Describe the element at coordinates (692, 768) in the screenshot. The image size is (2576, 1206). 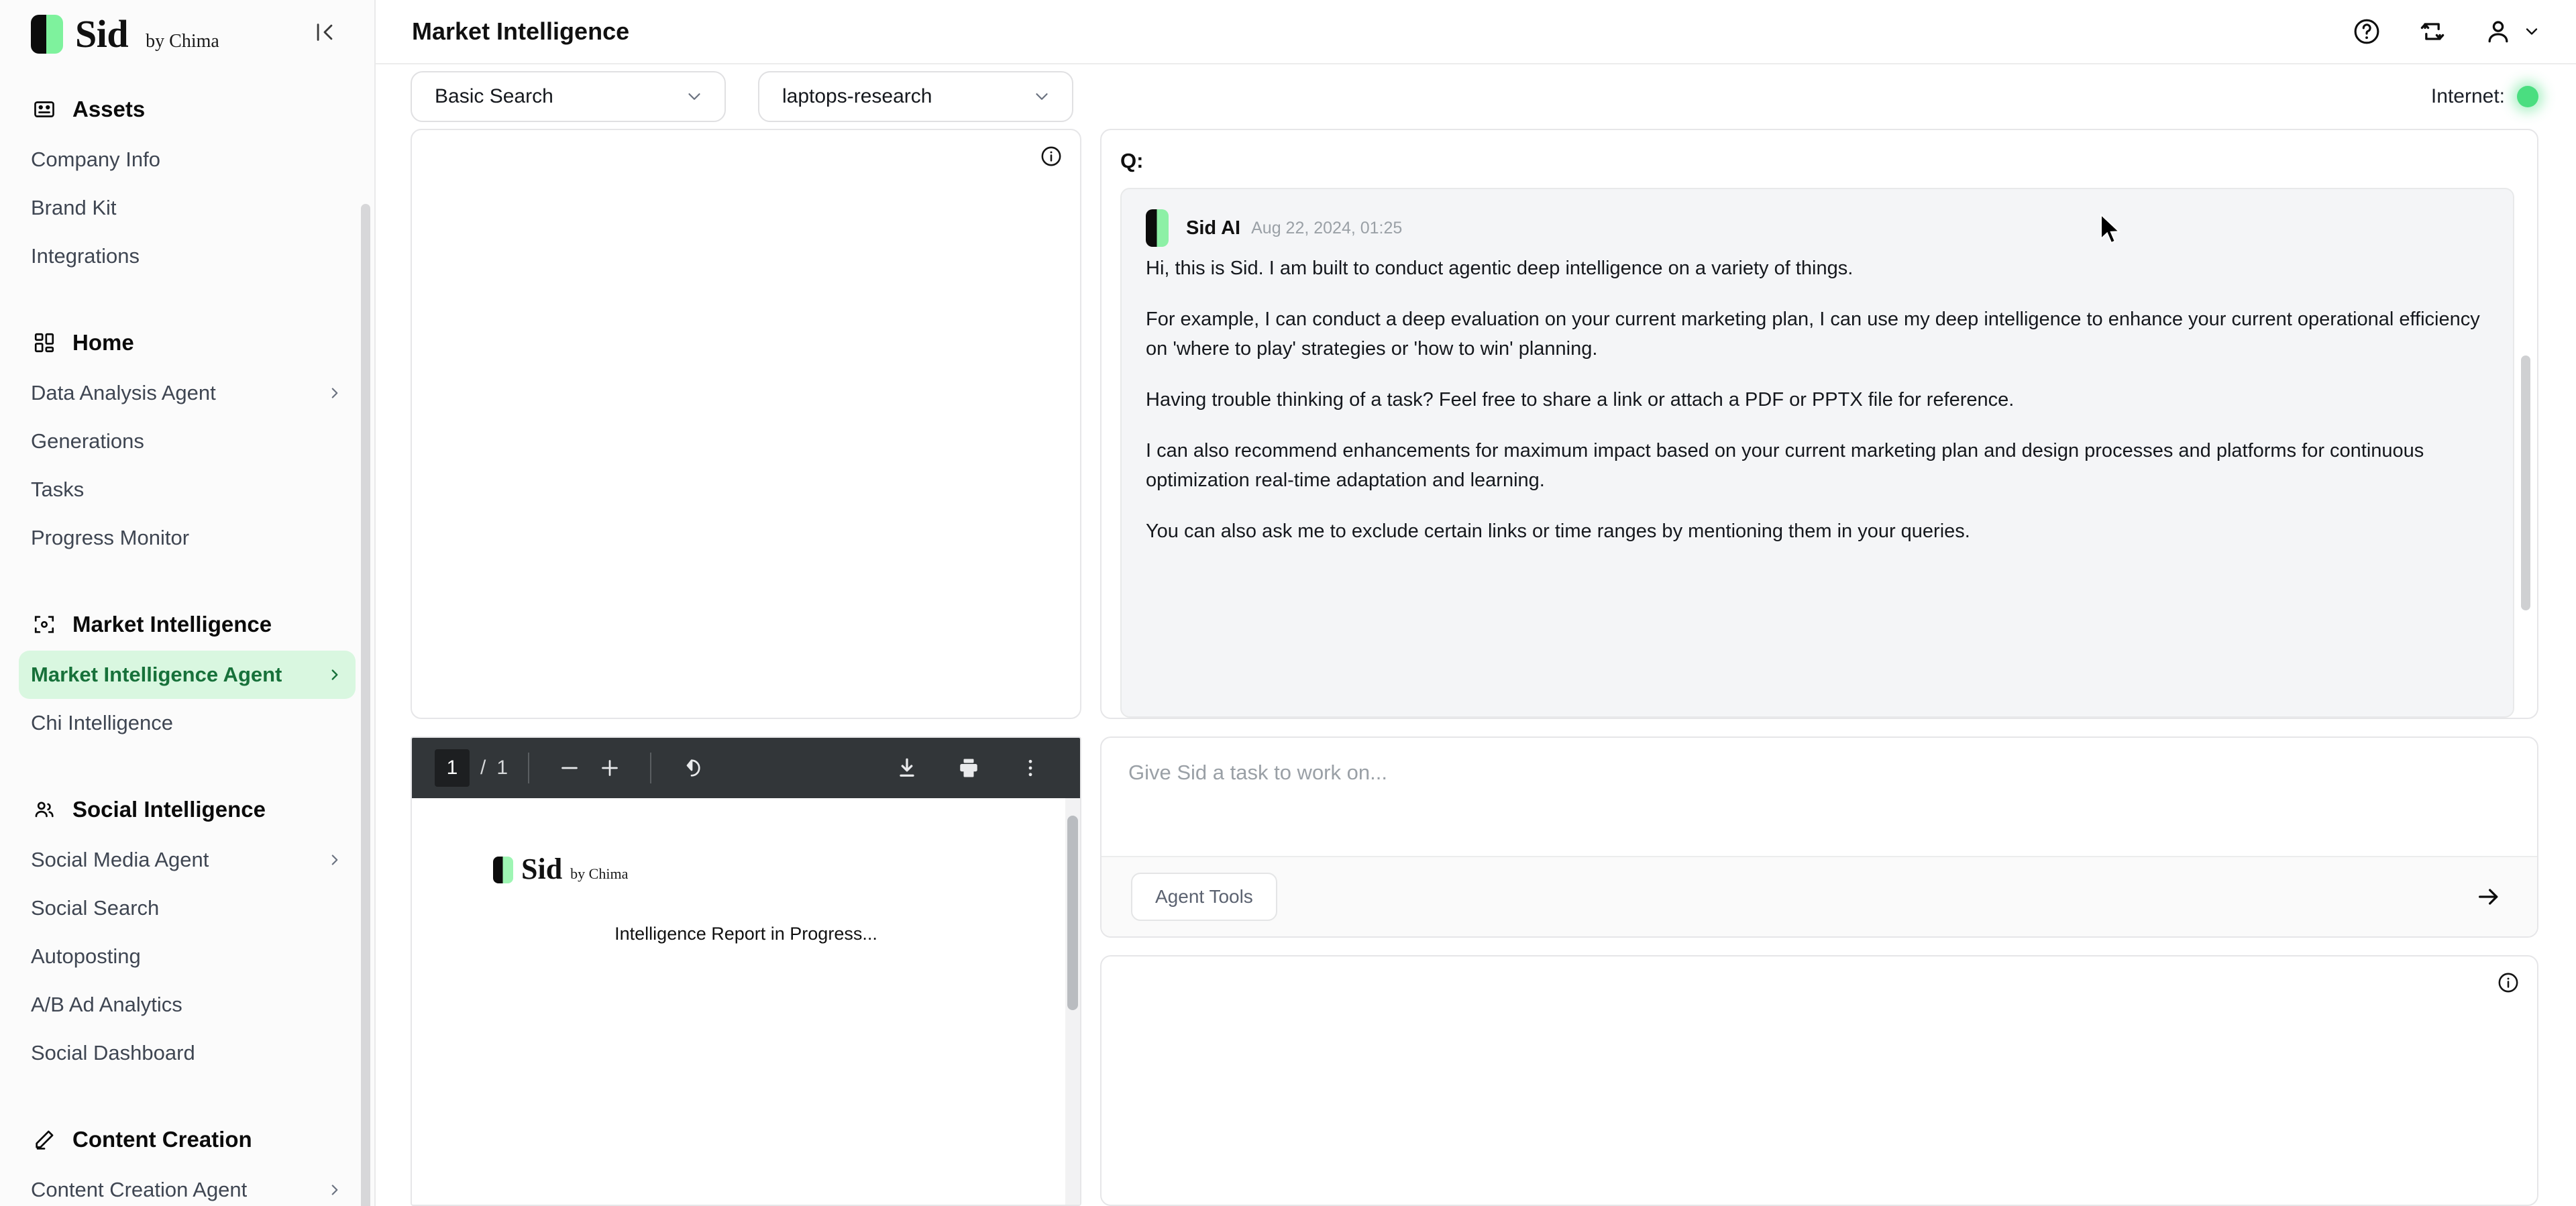
I see `rotate-icon` at that location.